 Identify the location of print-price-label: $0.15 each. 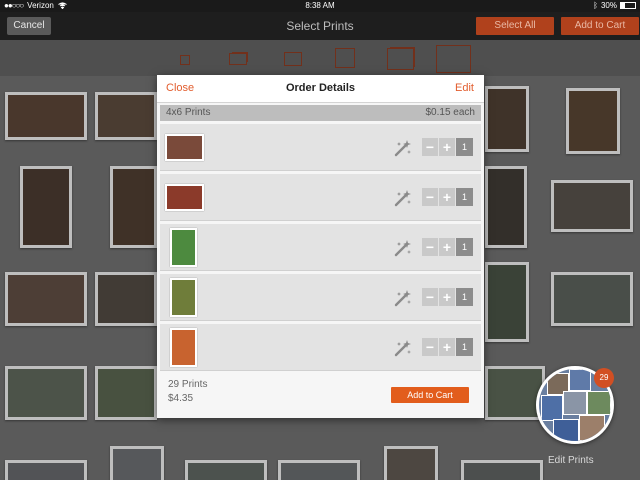
(450, 112).